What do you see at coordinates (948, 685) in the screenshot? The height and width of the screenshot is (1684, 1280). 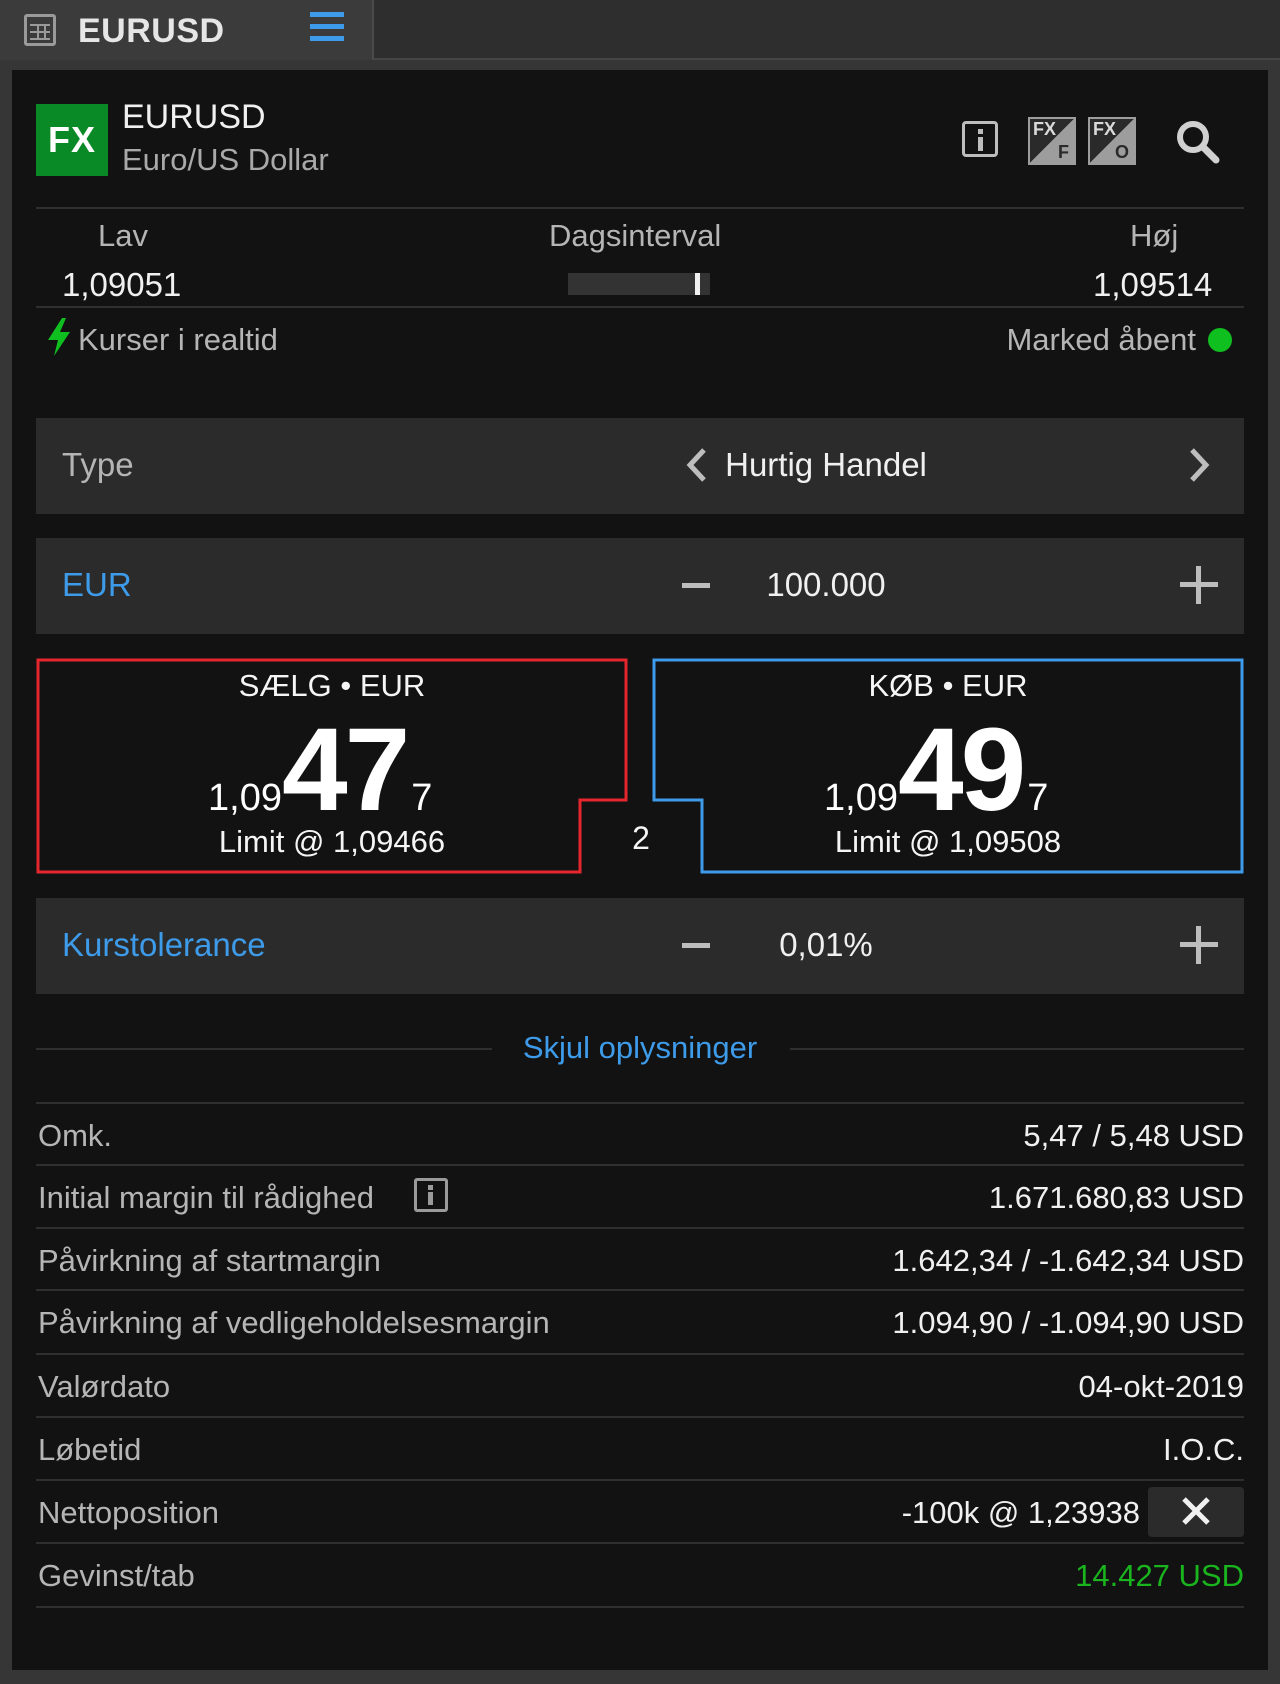 I see `buy-label: KØB • EUR` at bounding box center [948, 685].